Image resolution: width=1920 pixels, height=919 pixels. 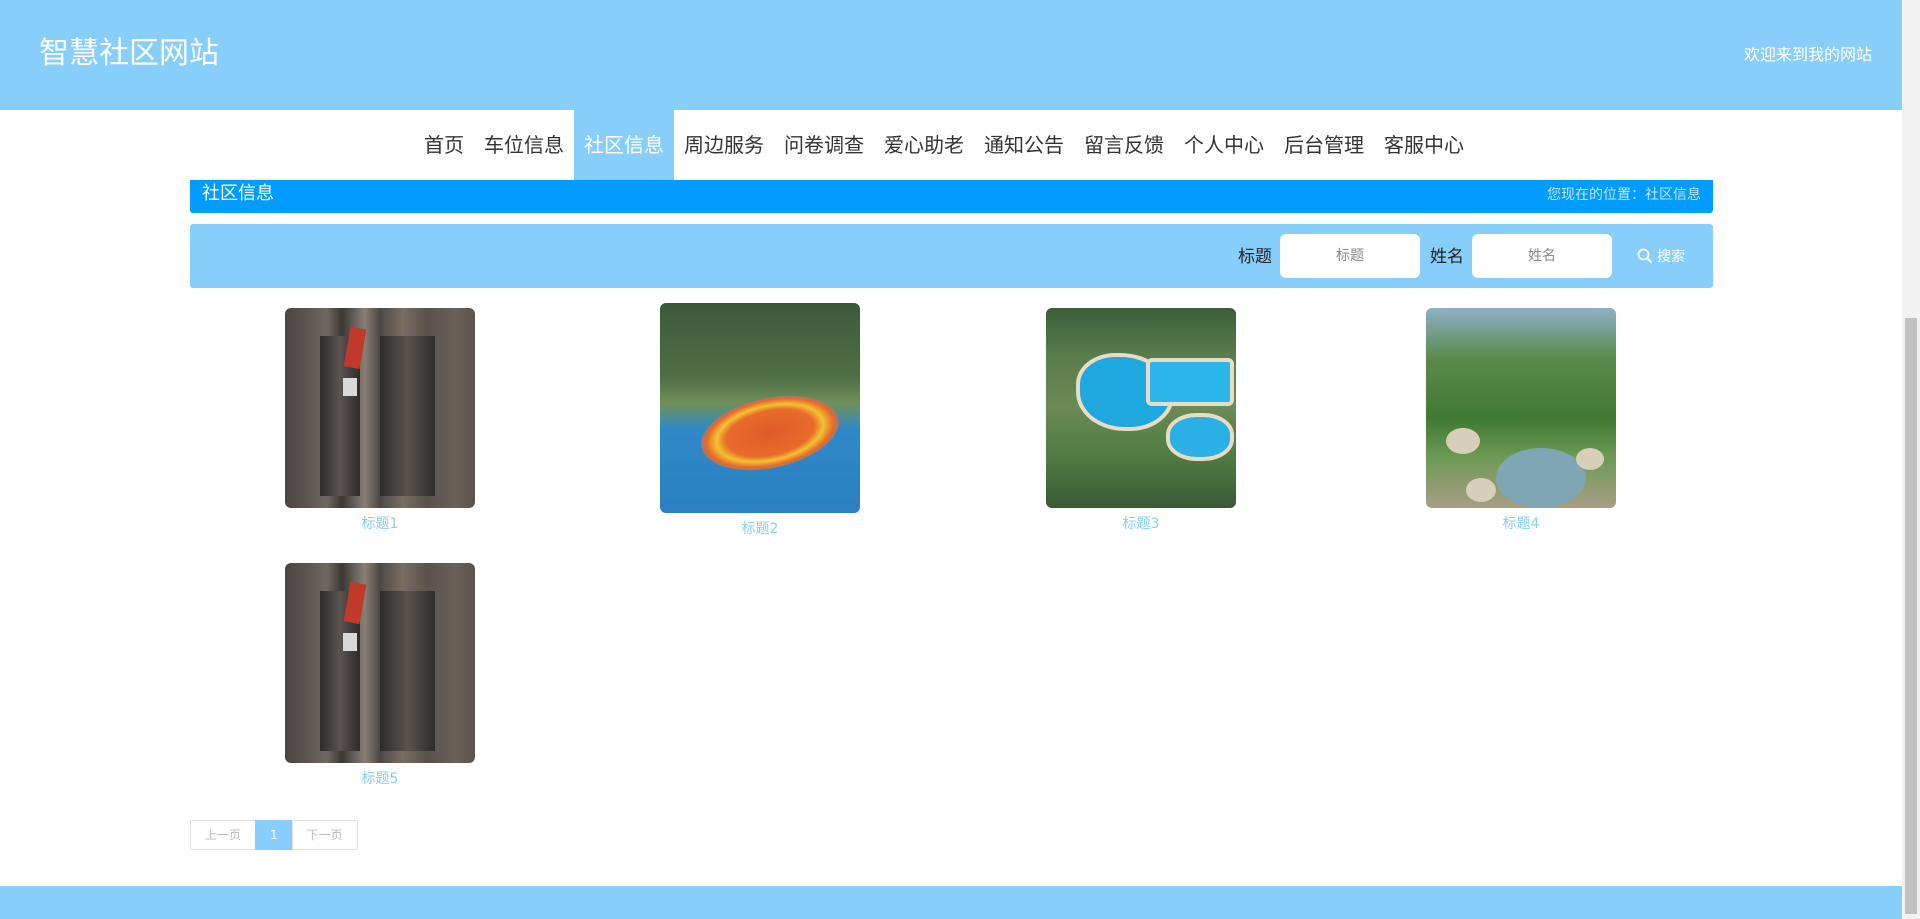 I want to click on community-card: 标题1, so click(x=380, y=421).